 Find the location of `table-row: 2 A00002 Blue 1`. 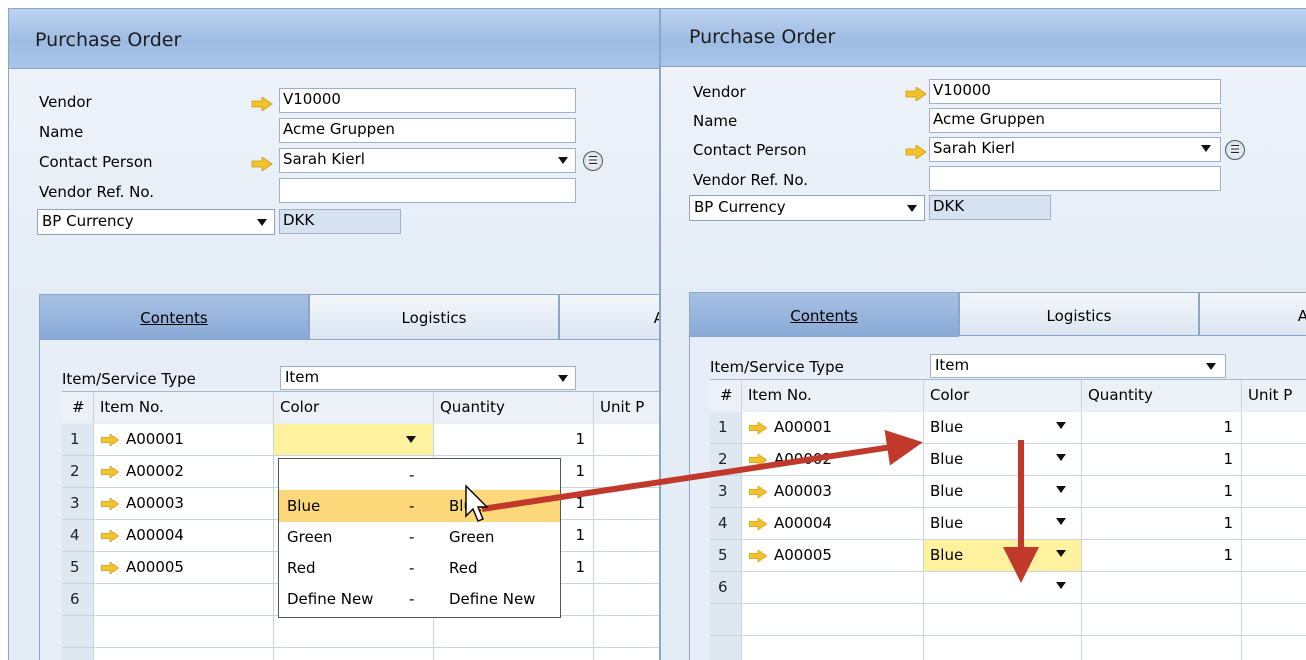

table-row: 2 A00002 Blue 1 is located at coordinates (1008, 460).